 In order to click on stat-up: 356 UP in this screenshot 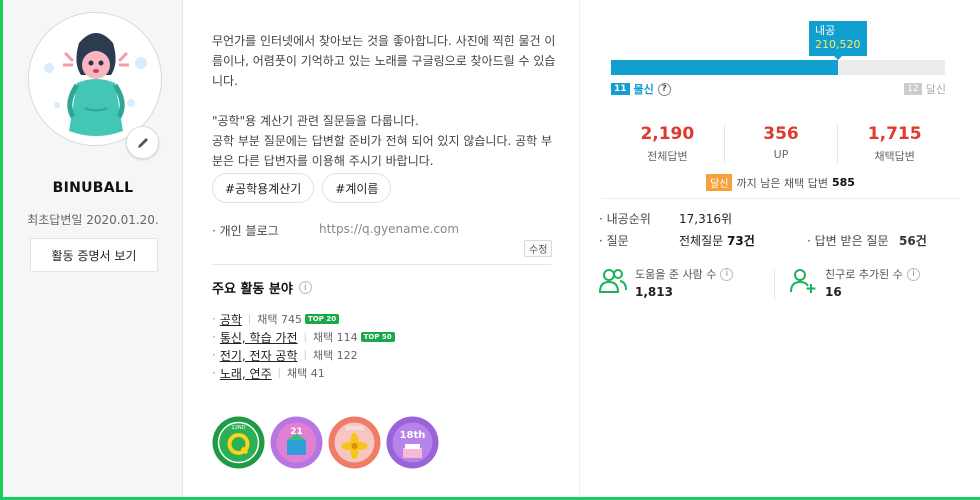, I will do `click(782, 144)`.